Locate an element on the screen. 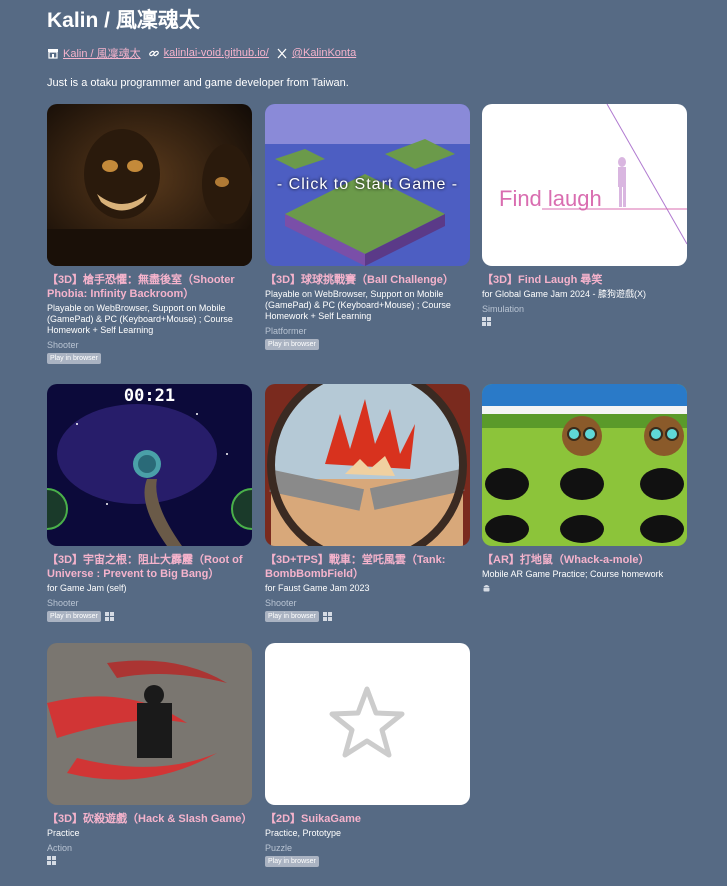 This screenshot has height=886, width=727. twitter-link: @KalinKonta is located at coordinates (316, 53).